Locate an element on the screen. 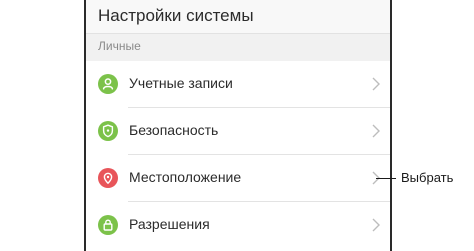 The image size is (474, 251). section-label: Личные is located at coordinates (119, 46).